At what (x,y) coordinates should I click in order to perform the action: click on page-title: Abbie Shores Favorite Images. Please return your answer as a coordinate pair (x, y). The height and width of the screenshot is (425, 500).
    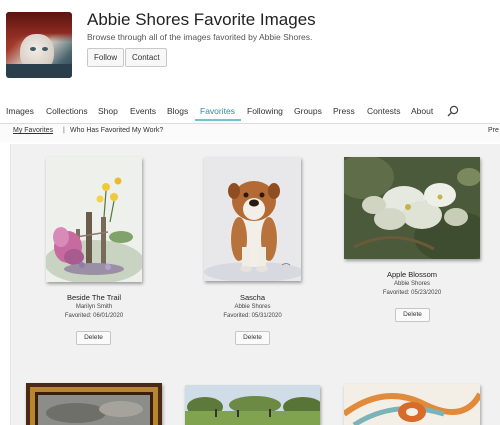
    Looking at the image, I should click on (201, 19).